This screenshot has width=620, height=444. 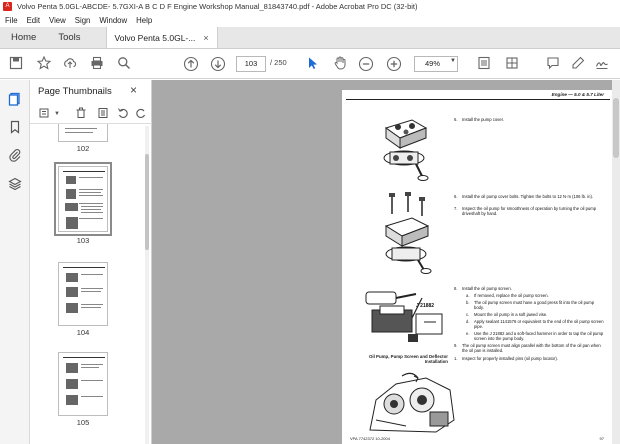 What do you see at coordinates (69, 37) in the screenshot?
I see `tab-tools: Tools` at bounding box center [69, 37].